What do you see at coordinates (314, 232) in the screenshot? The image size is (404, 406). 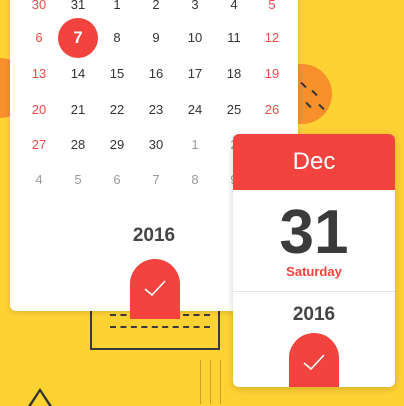 I see `selected-day: 31` at bounding box center [314, 232].